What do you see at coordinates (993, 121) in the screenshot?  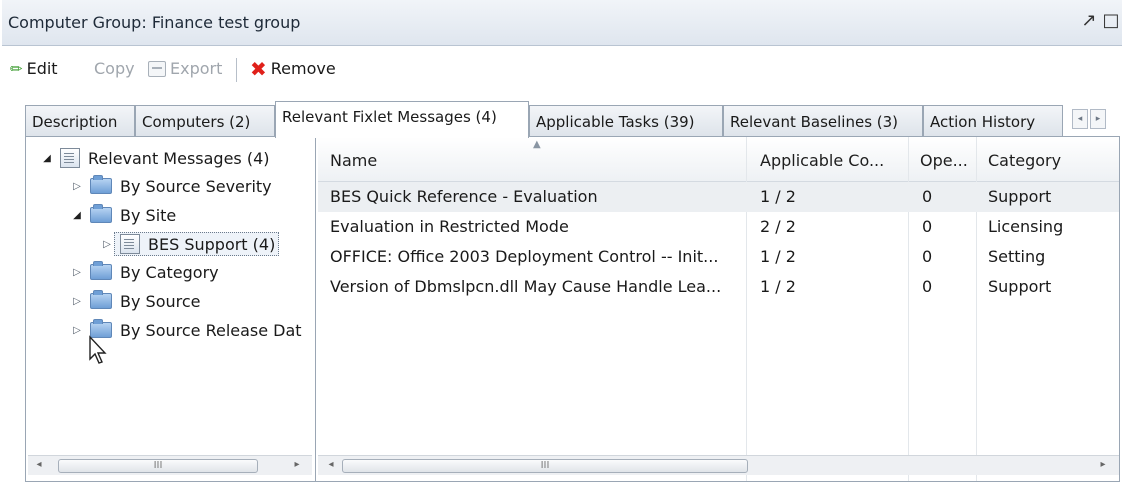 I see `tab-action-history: Action History` at bounding box center [993, 121].